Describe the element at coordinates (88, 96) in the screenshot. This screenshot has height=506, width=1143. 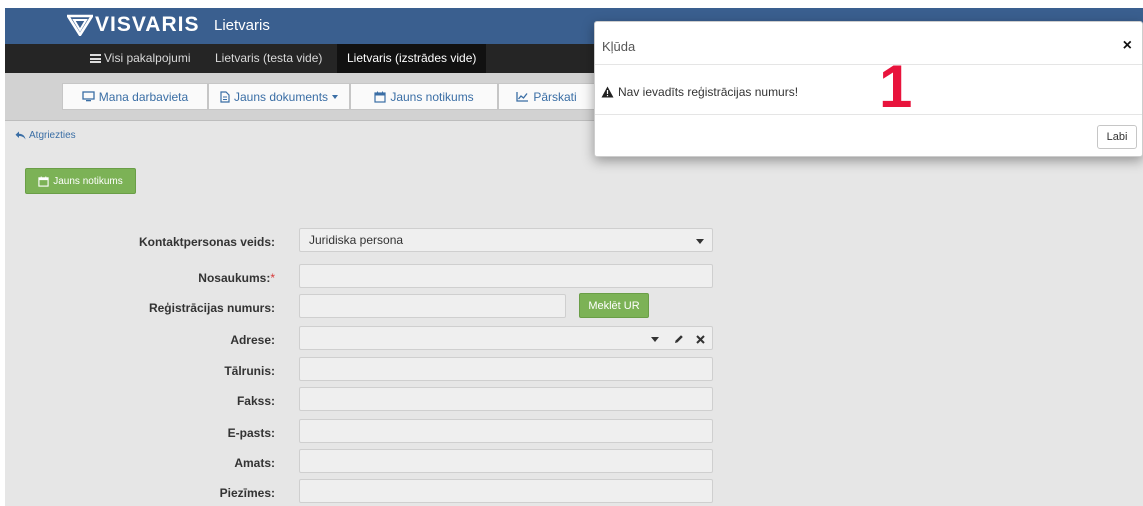
I see `monitor-icon` at that location.